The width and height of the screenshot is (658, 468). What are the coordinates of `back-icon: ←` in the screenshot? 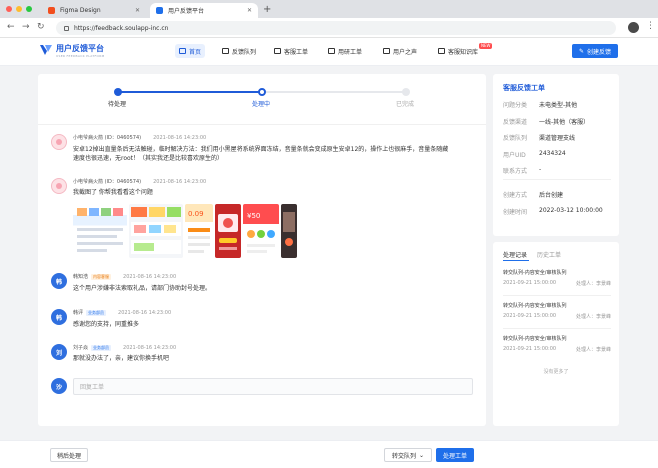 It's located at (11, 27).